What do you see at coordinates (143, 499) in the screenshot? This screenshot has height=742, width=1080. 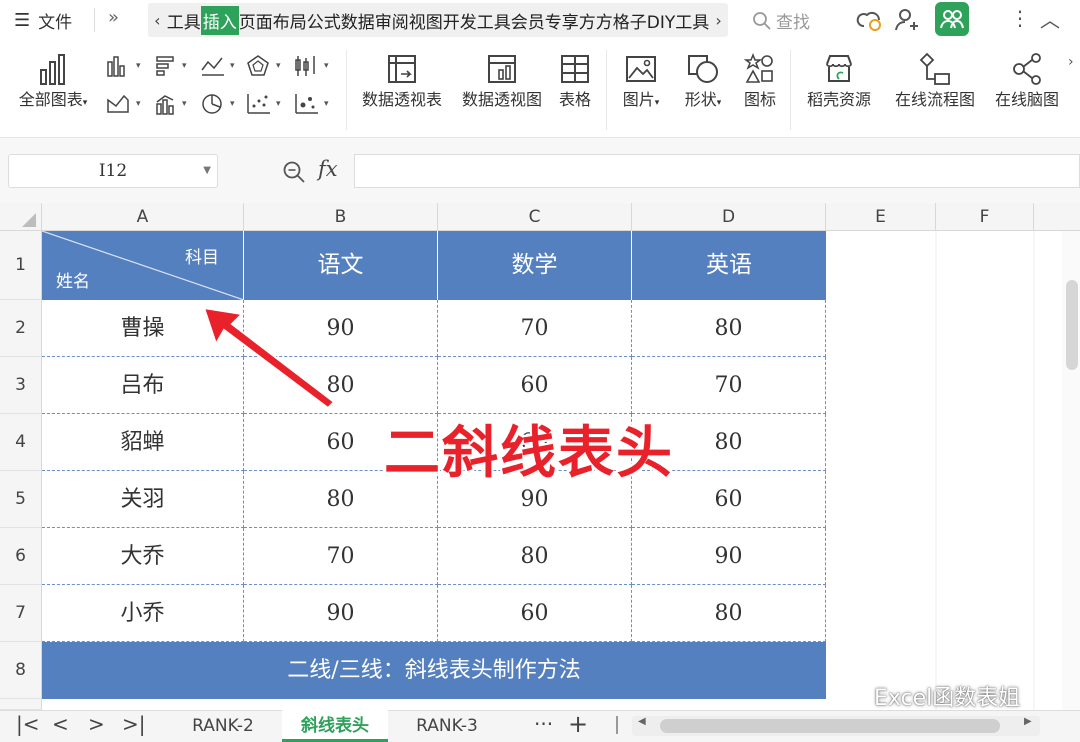 I see `name-cell: 关羽` at bounding box center [143, 499].